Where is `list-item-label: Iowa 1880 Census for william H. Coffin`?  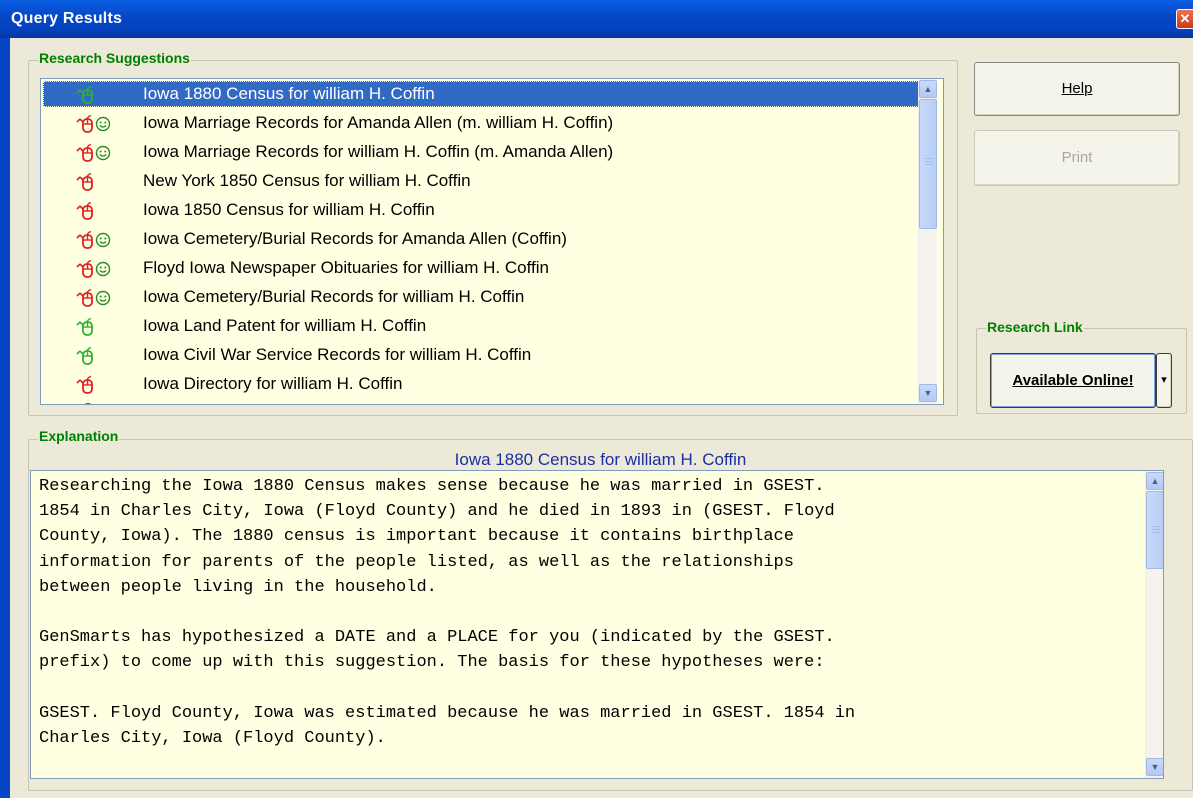 list-item-label: Iowa 1880 Census for william H. Coffin is located at coordinates (289, 93).